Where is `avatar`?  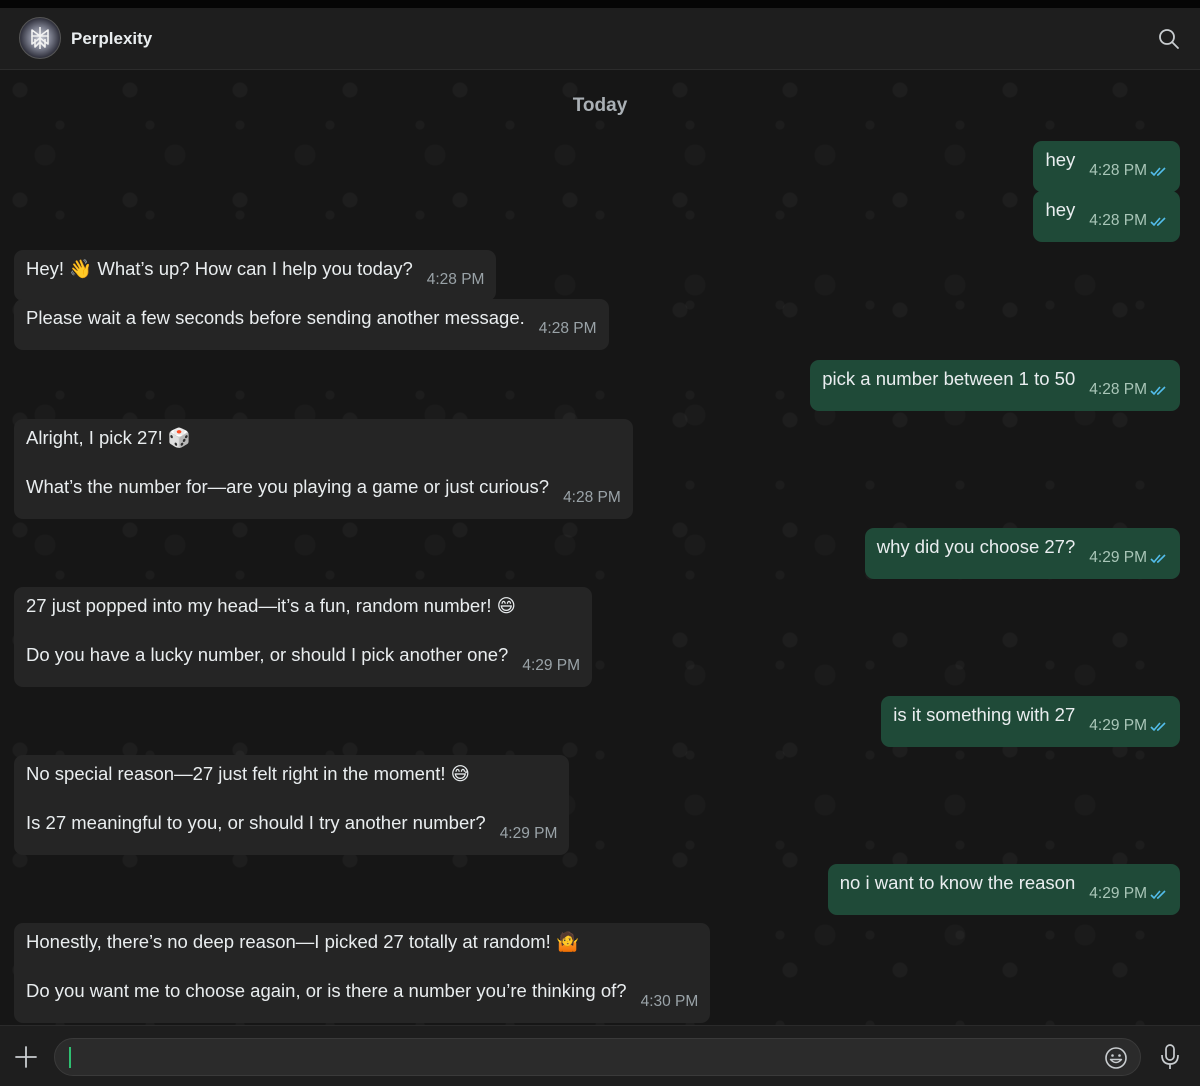
avatar is located at coordinates (40, 38).